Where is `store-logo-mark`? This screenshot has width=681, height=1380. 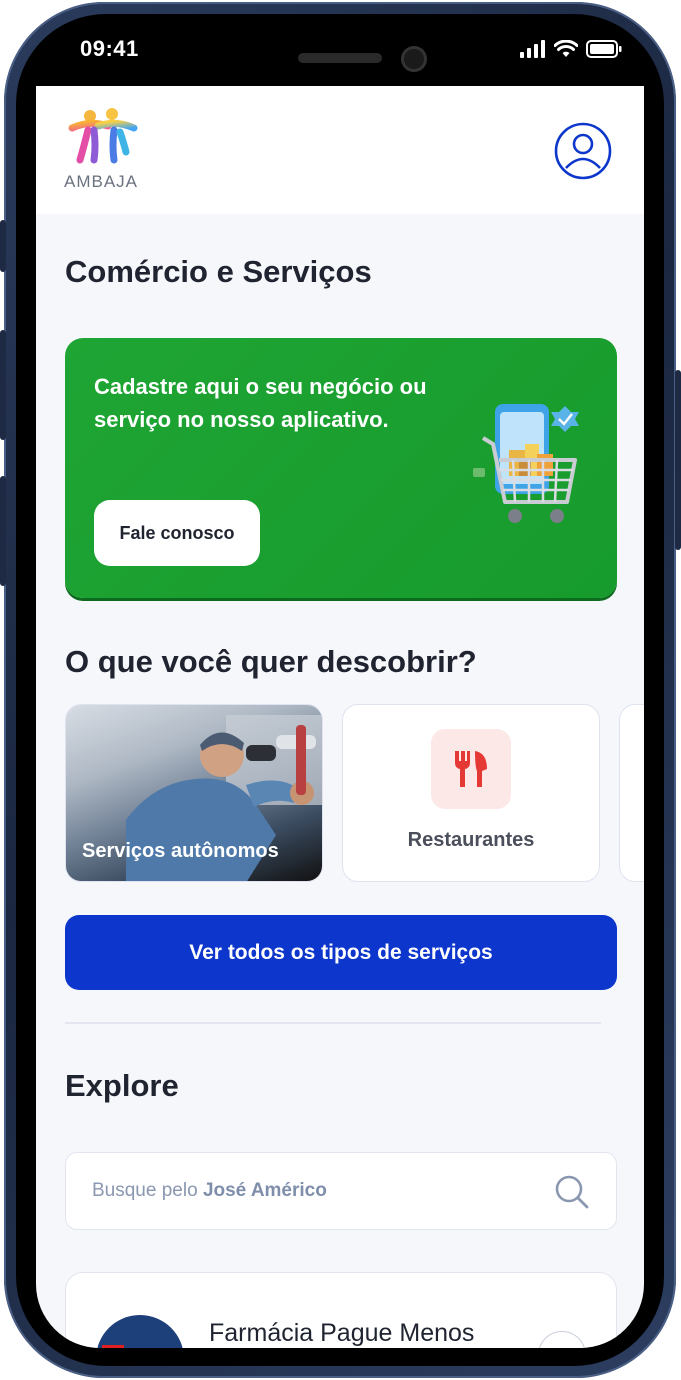
store-logo-mark is located at coordinates (113, 1346).